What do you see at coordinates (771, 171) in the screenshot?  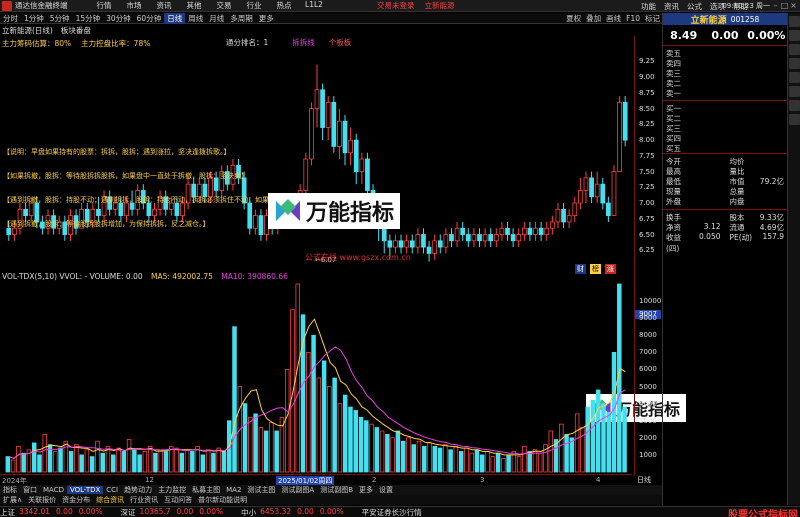 I see `stat-value` at bounding box center [771, 171].